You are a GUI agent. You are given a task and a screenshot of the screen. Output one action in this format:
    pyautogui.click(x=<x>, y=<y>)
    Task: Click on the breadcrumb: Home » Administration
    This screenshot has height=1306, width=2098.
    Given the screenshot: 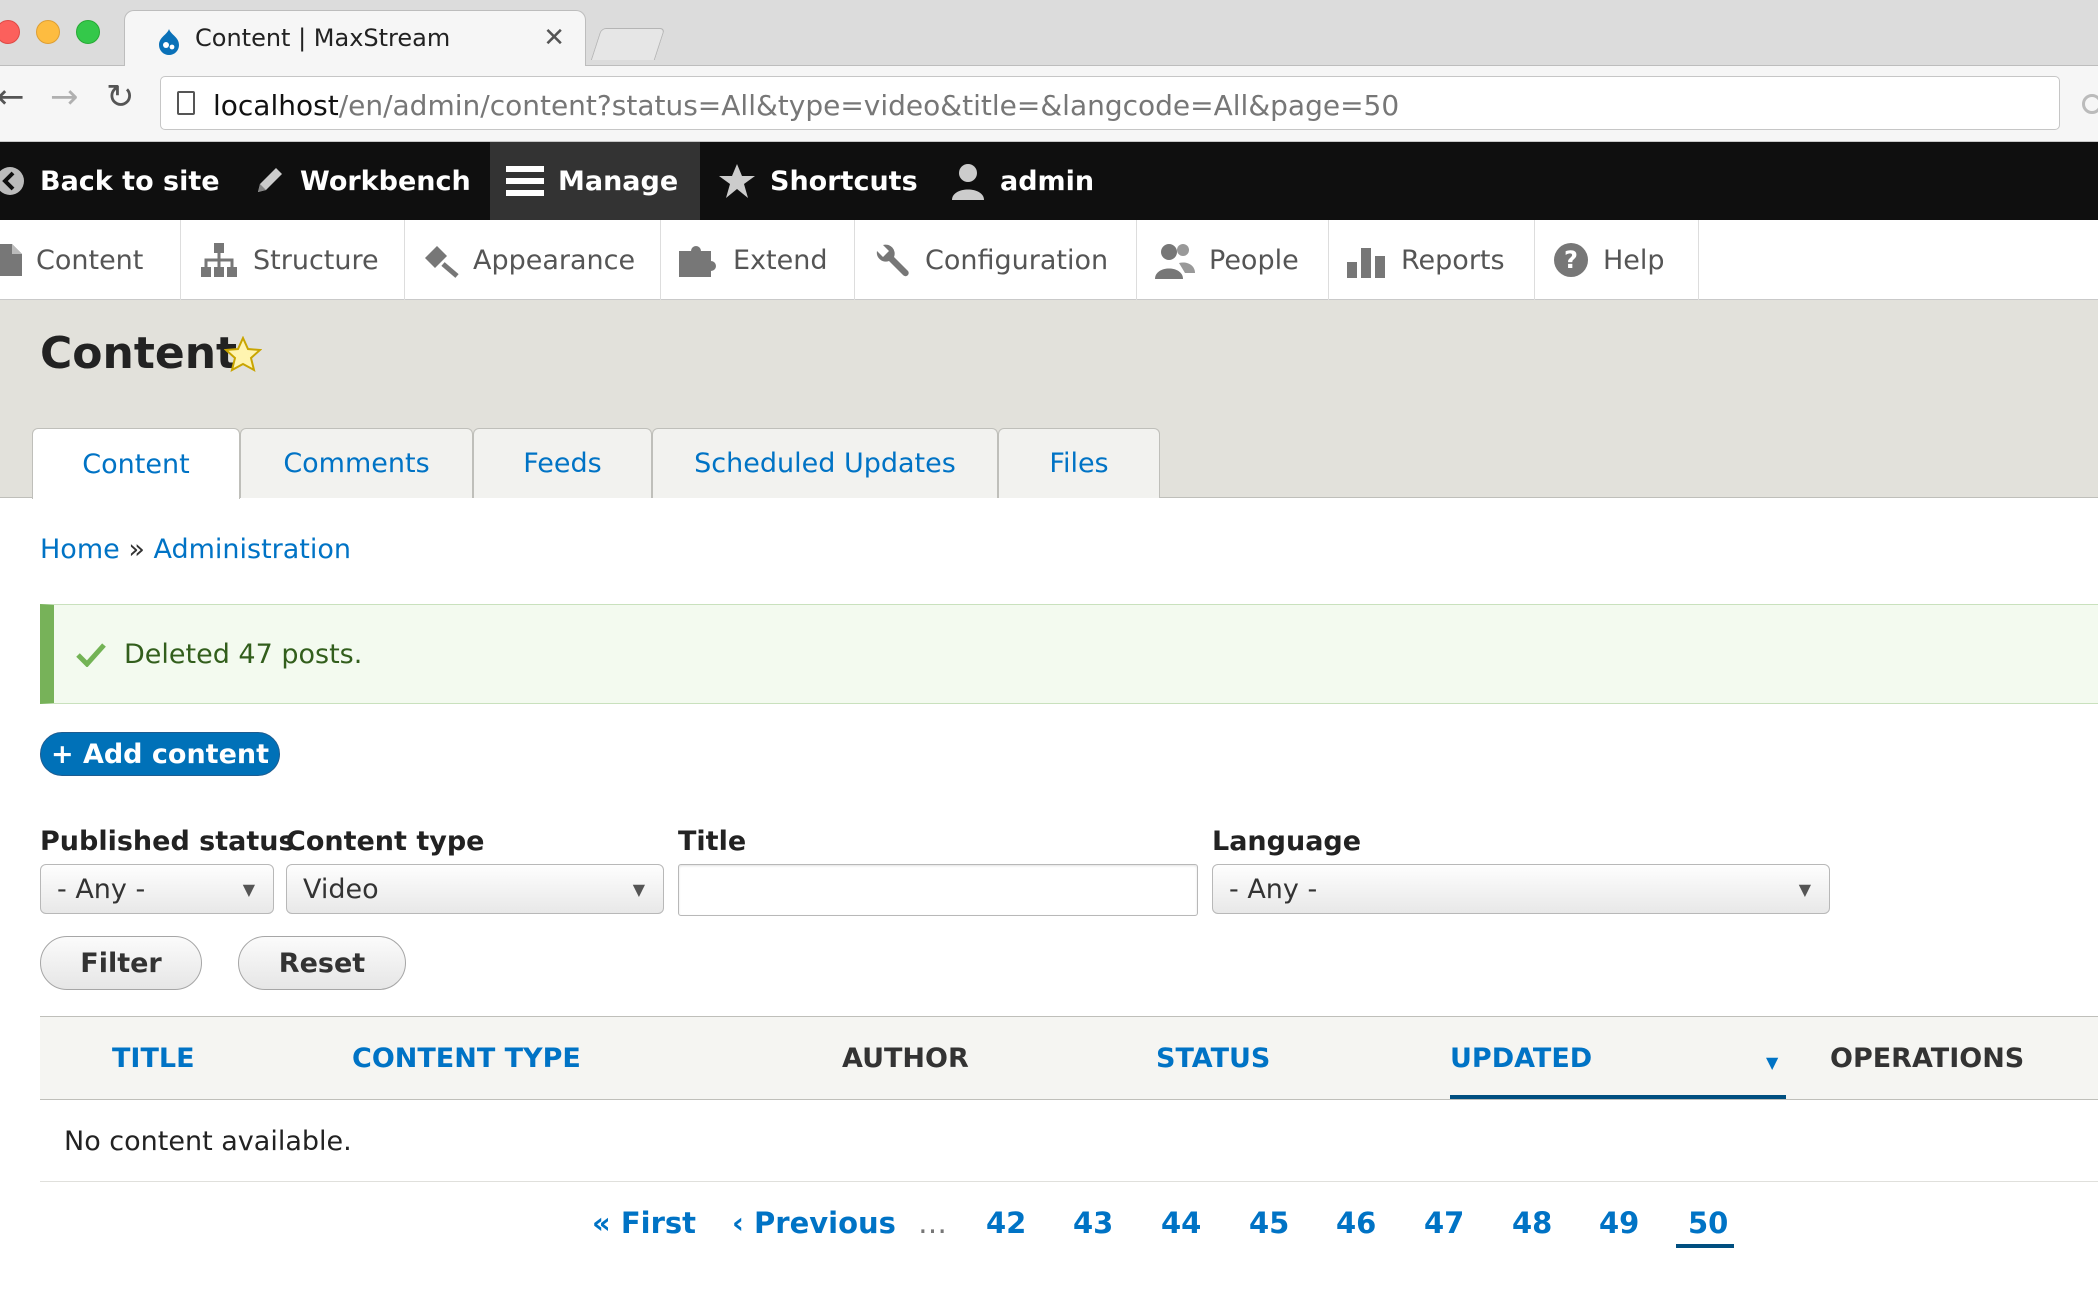 What is the action you would take?
    pyautogui.click(x=195, y=549)
    